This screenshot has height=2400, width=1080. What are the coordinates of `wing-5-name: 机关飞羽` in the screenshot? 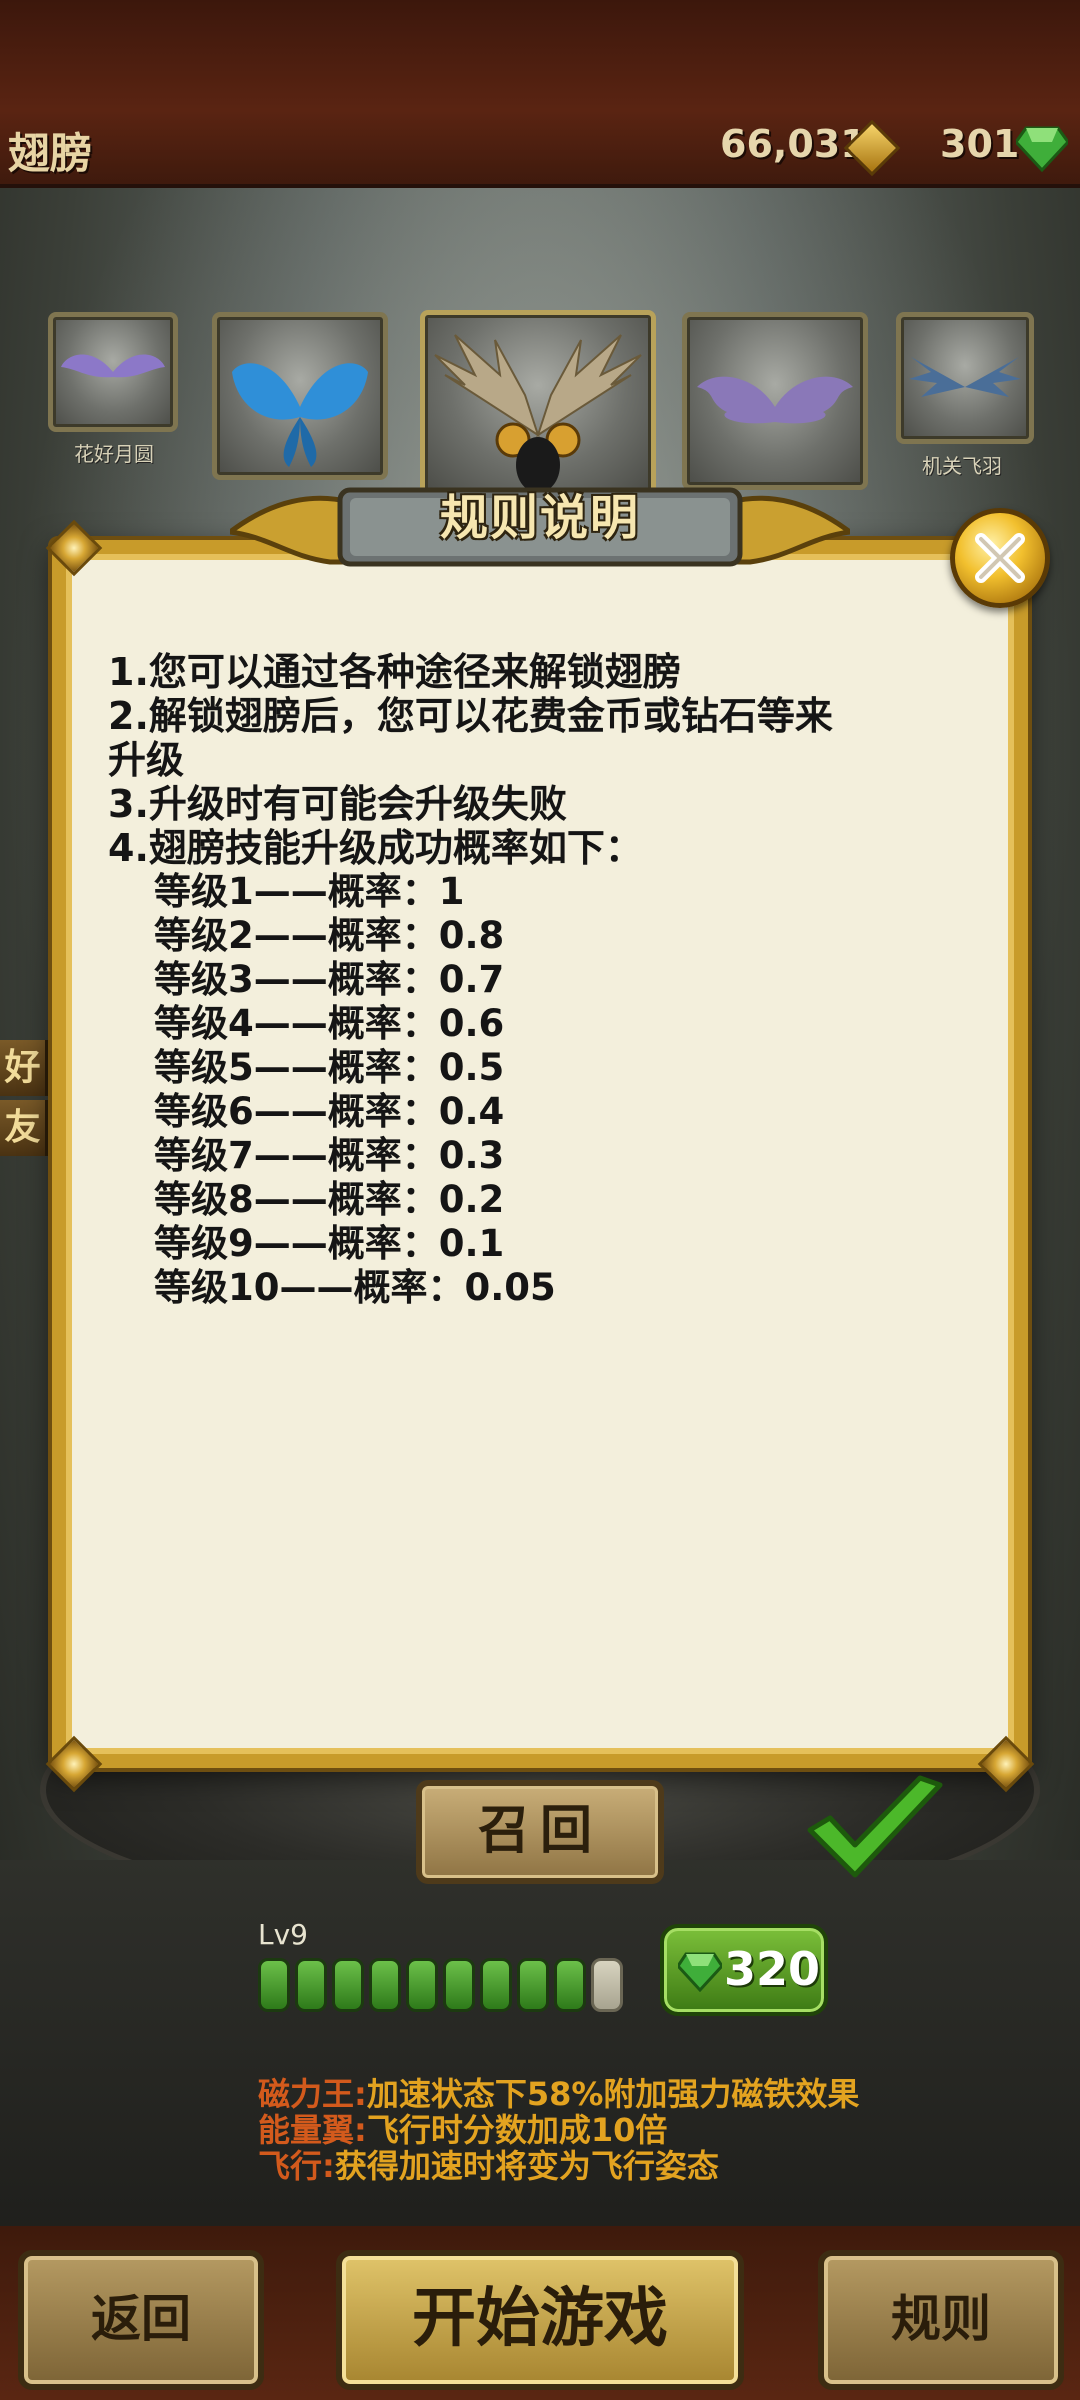 It's located at (962, 466).